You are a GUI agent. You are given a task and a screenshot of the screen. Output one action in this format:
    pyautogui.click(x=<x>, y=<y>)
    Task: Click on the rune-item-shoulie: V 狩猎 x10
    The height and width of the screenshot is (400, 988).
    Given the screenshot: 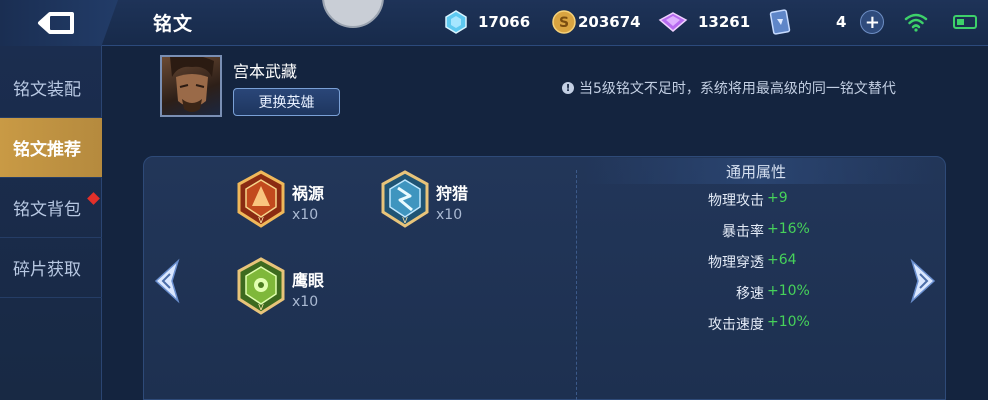 What is the action you would take?
    pyautogui.click(x=460, y=205)
    